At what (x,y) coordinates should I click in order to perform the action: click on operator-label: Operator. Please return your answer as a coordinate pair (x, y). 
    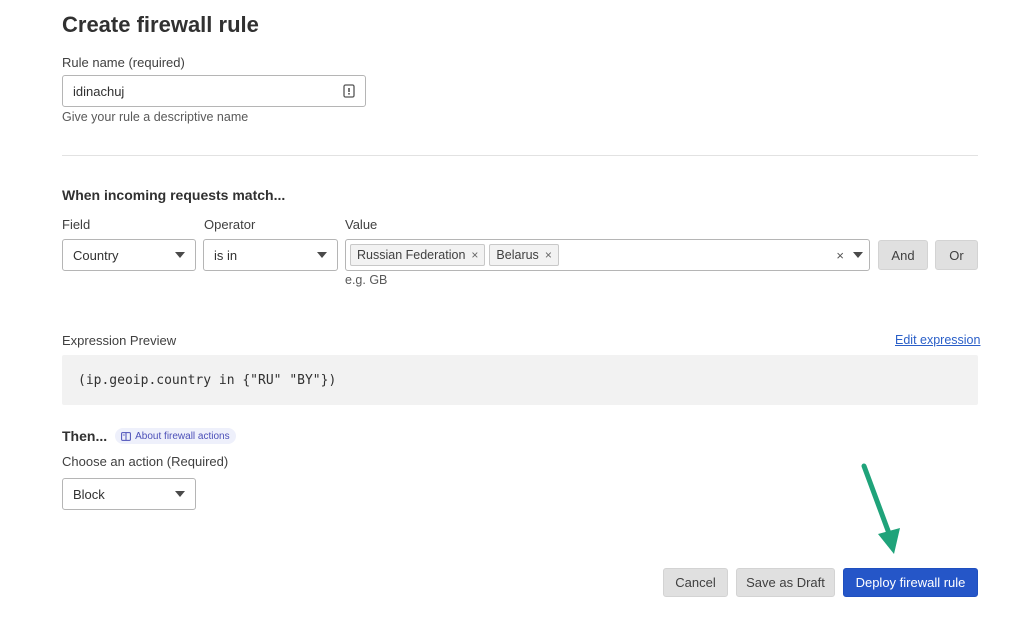
    Looking at the image, I should click on (230, 224).